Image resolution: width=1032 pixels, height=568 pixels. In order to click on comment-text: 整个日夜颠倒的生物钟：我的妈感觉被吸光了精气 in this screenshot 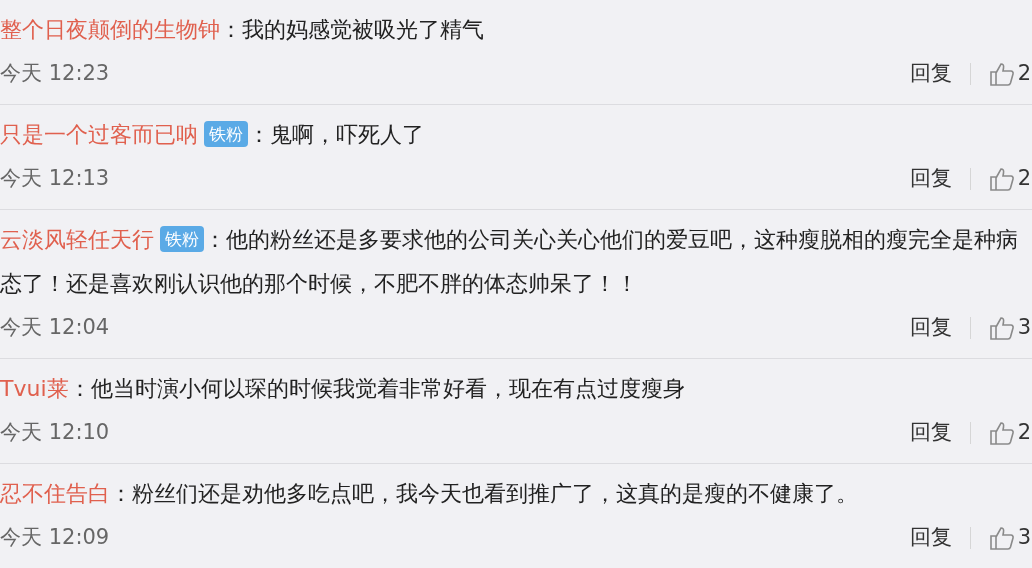, I will do `click(242, 30)`.